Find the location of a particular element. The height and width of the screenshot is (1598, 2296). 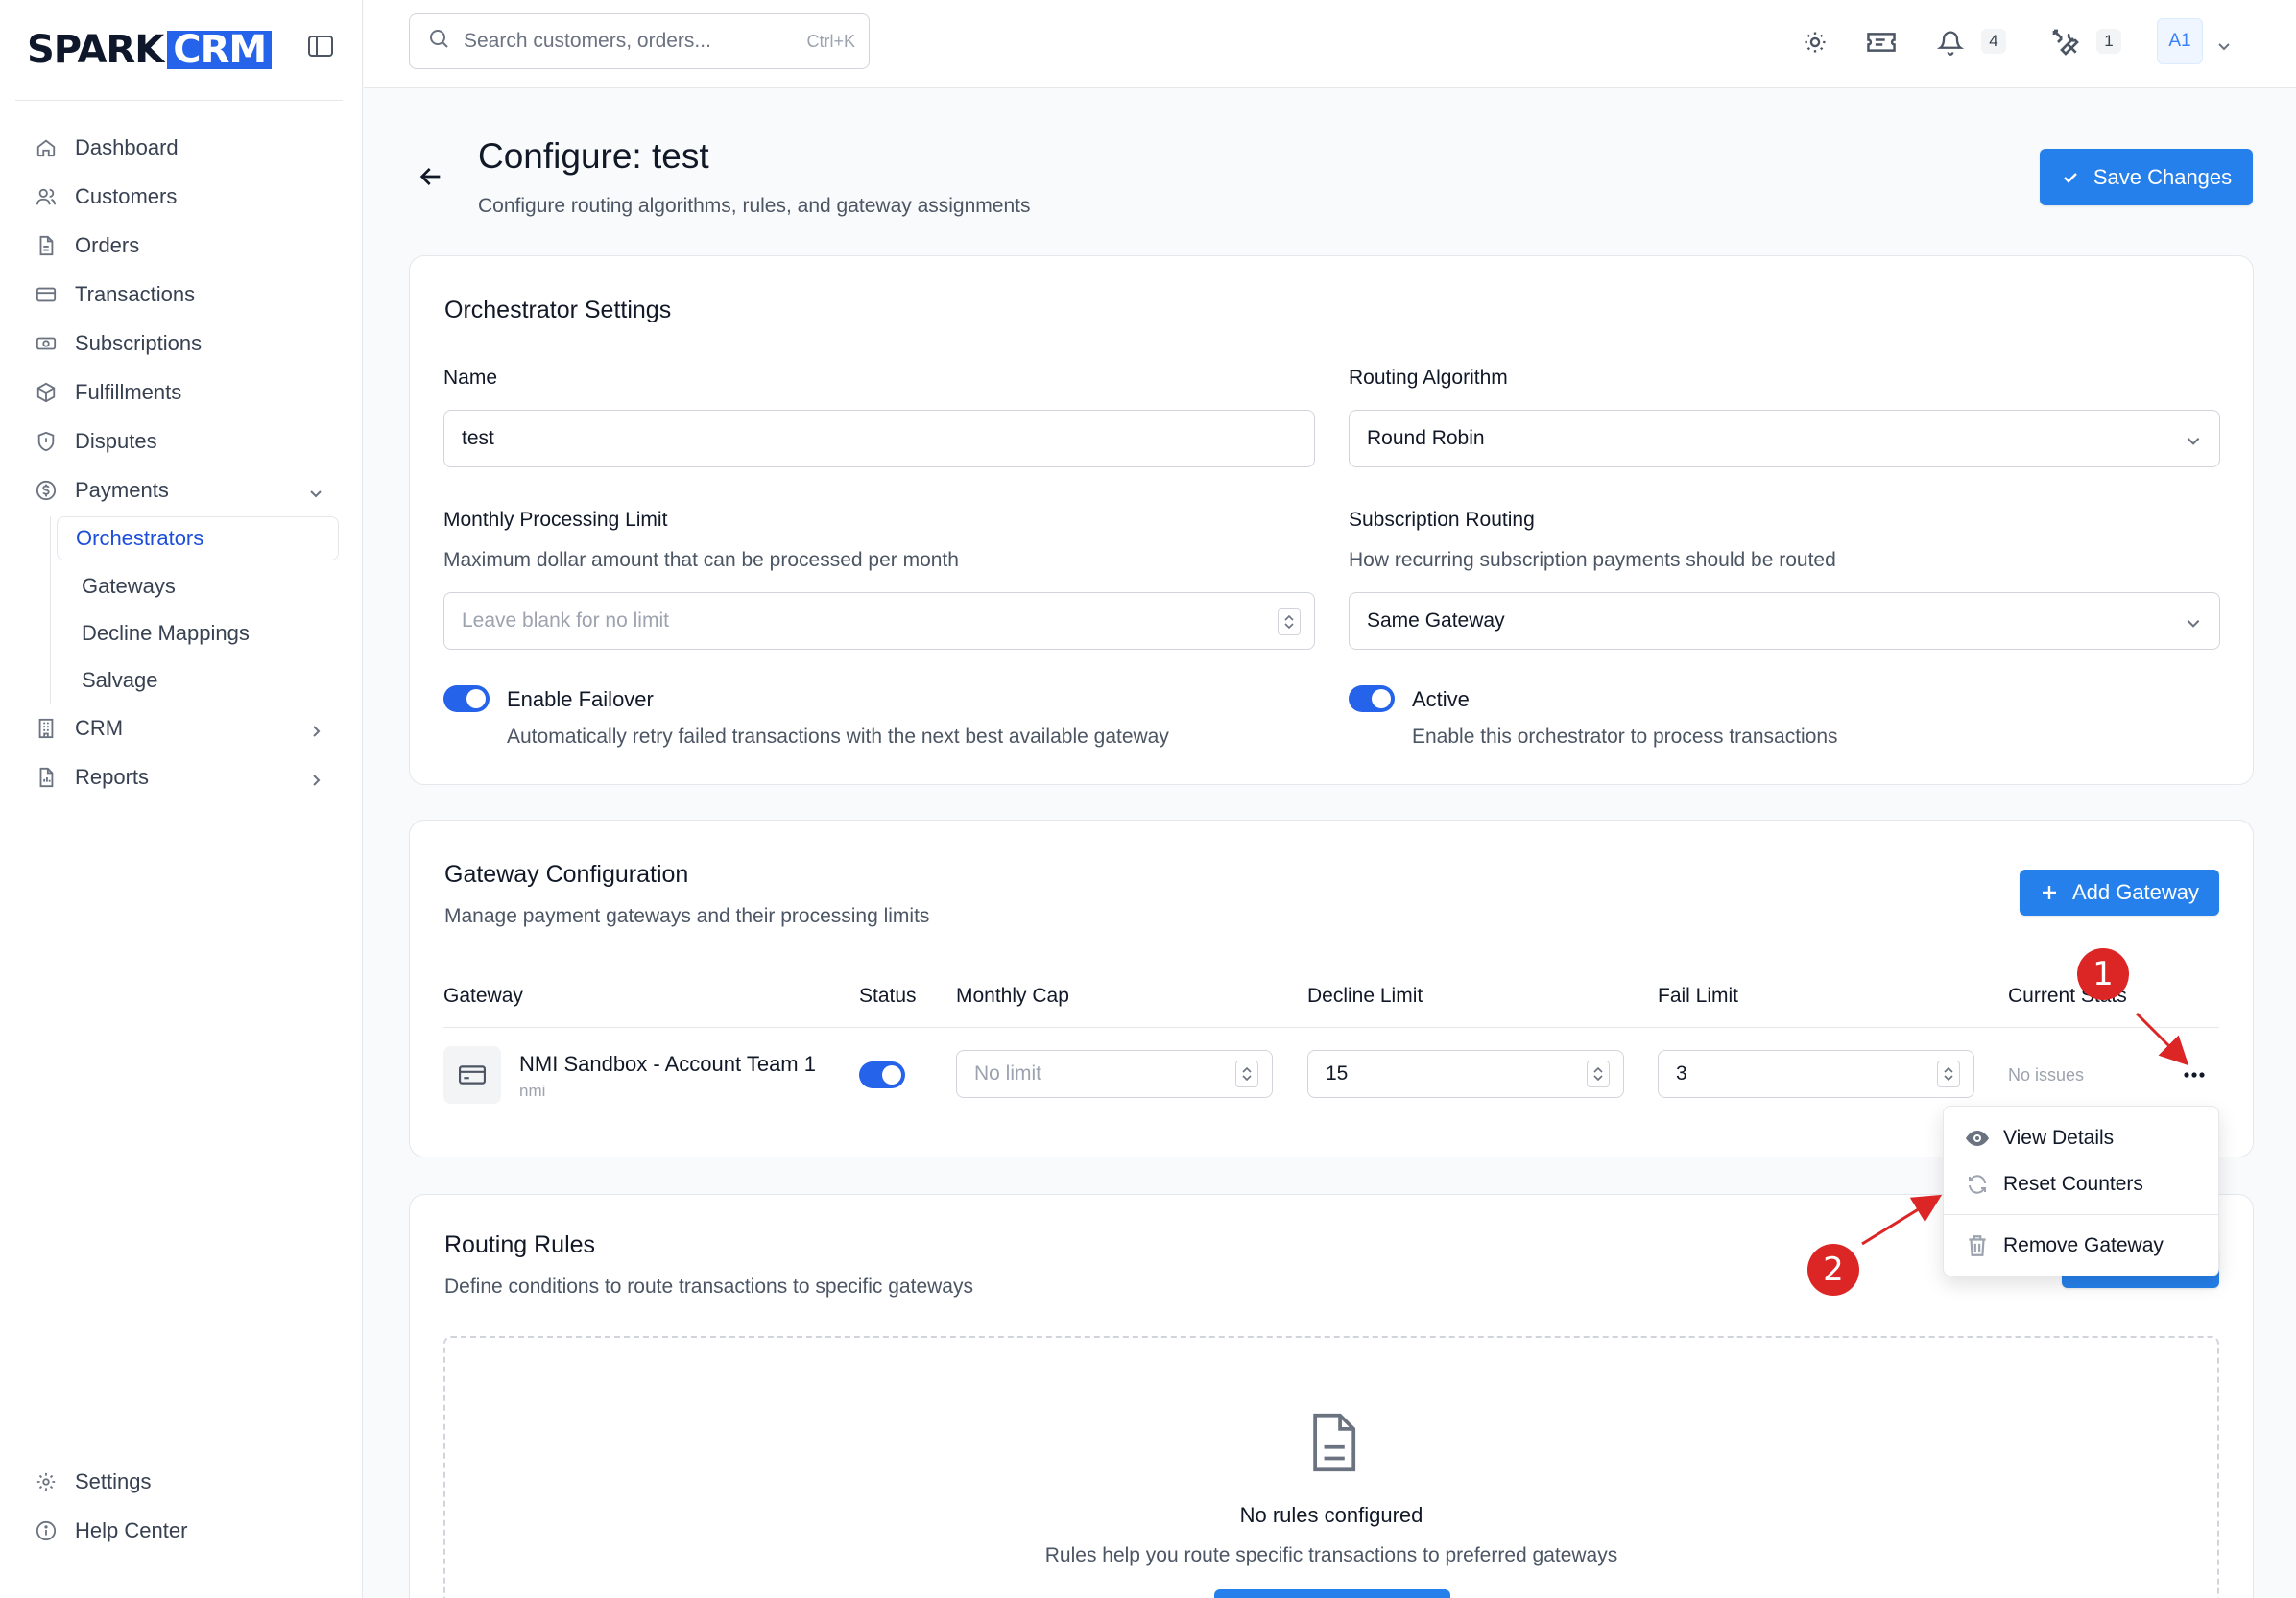

sidebar-item-dashboard: Dashboard is located at coordinates (181, 147).